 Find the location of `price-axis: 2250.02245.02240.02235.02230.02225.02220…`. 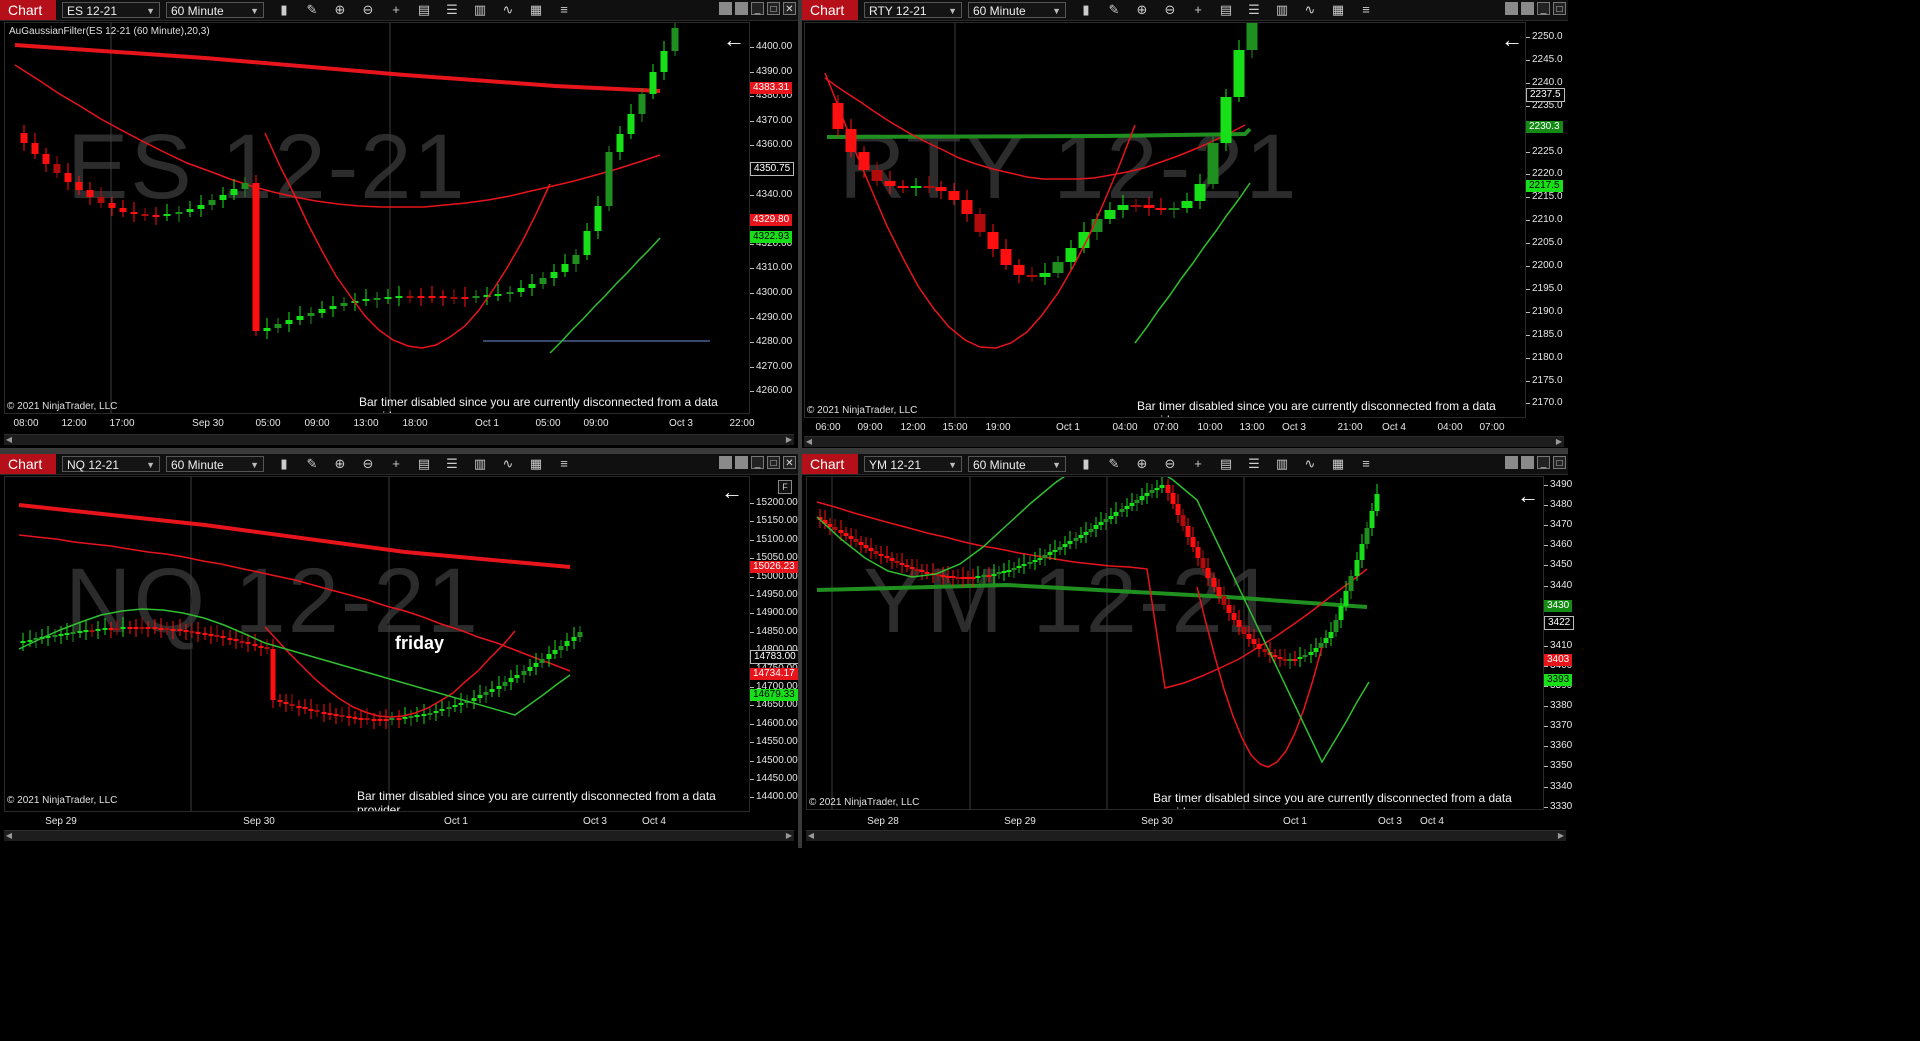

price-axis: 2250.02245.02240.02235.02230.02225.02220… is located at coordinates (1547, 219).